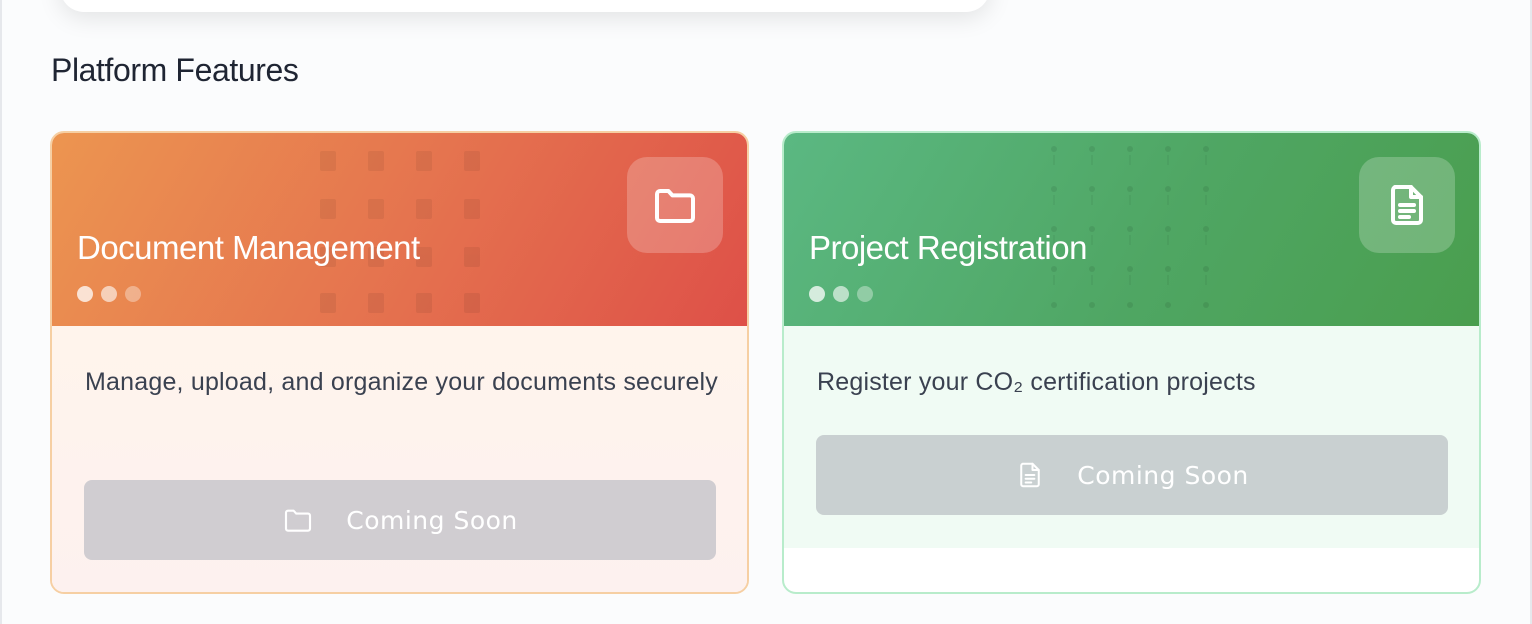 The width and height of the screenshot is (1532, 624). I want to click on card-title: Document Management, so click(248, 247).